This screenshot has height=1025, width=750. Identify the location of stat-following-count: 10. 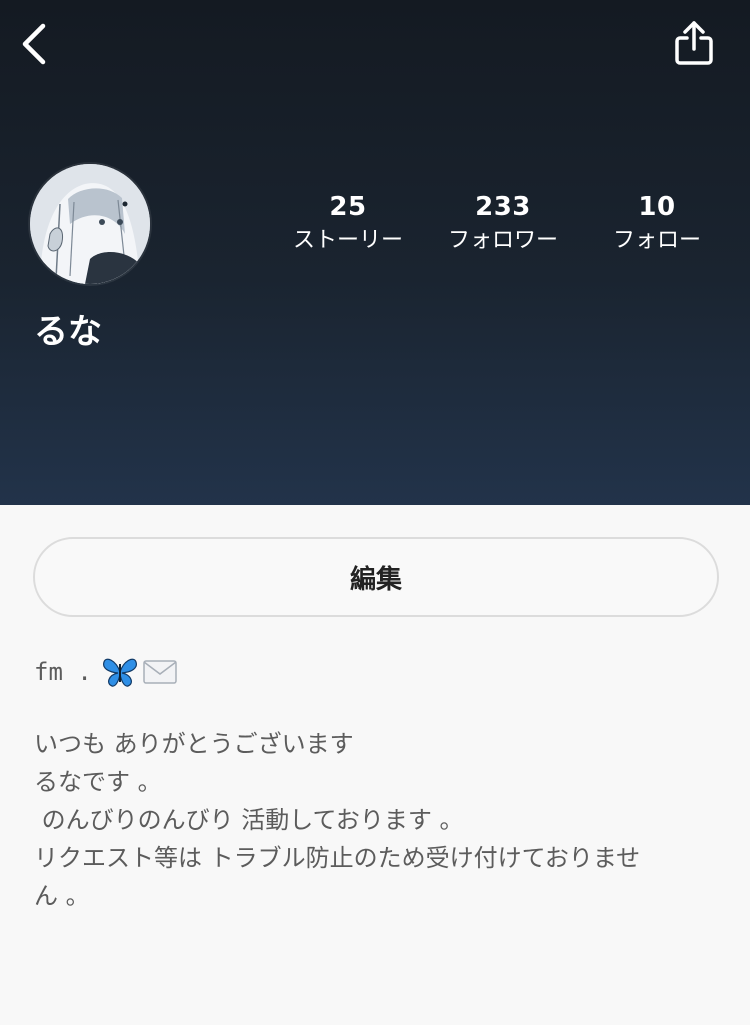
(657, 207).